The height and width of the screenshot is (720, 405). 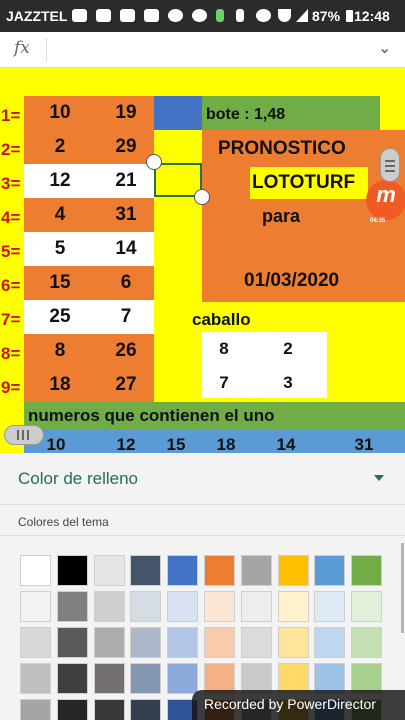 I want to click on table-cell: 2, so click(x=60, y=147).